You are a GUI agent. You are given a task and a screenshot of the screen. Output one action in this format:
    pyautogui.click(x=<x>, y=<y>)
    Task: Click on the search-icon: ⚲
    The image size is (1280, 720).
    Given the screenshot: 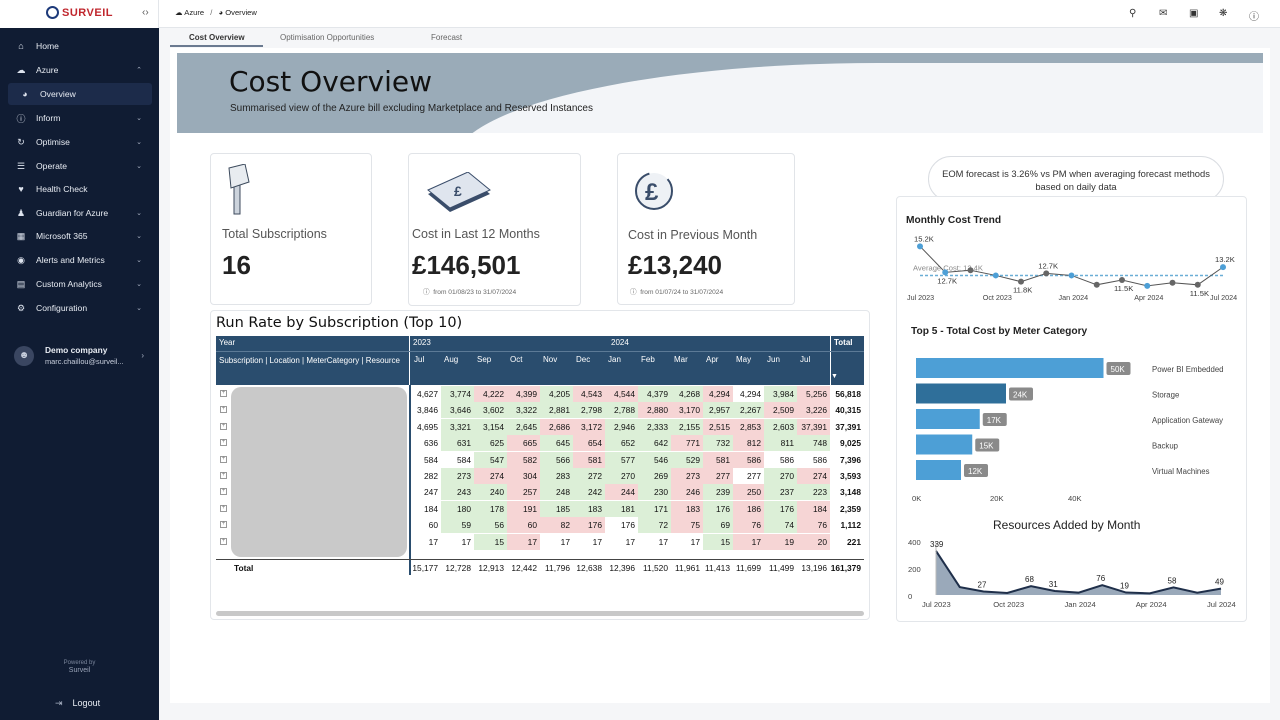 What is the action you would take?
    pyautogui.click(x=1132, y=13)
    